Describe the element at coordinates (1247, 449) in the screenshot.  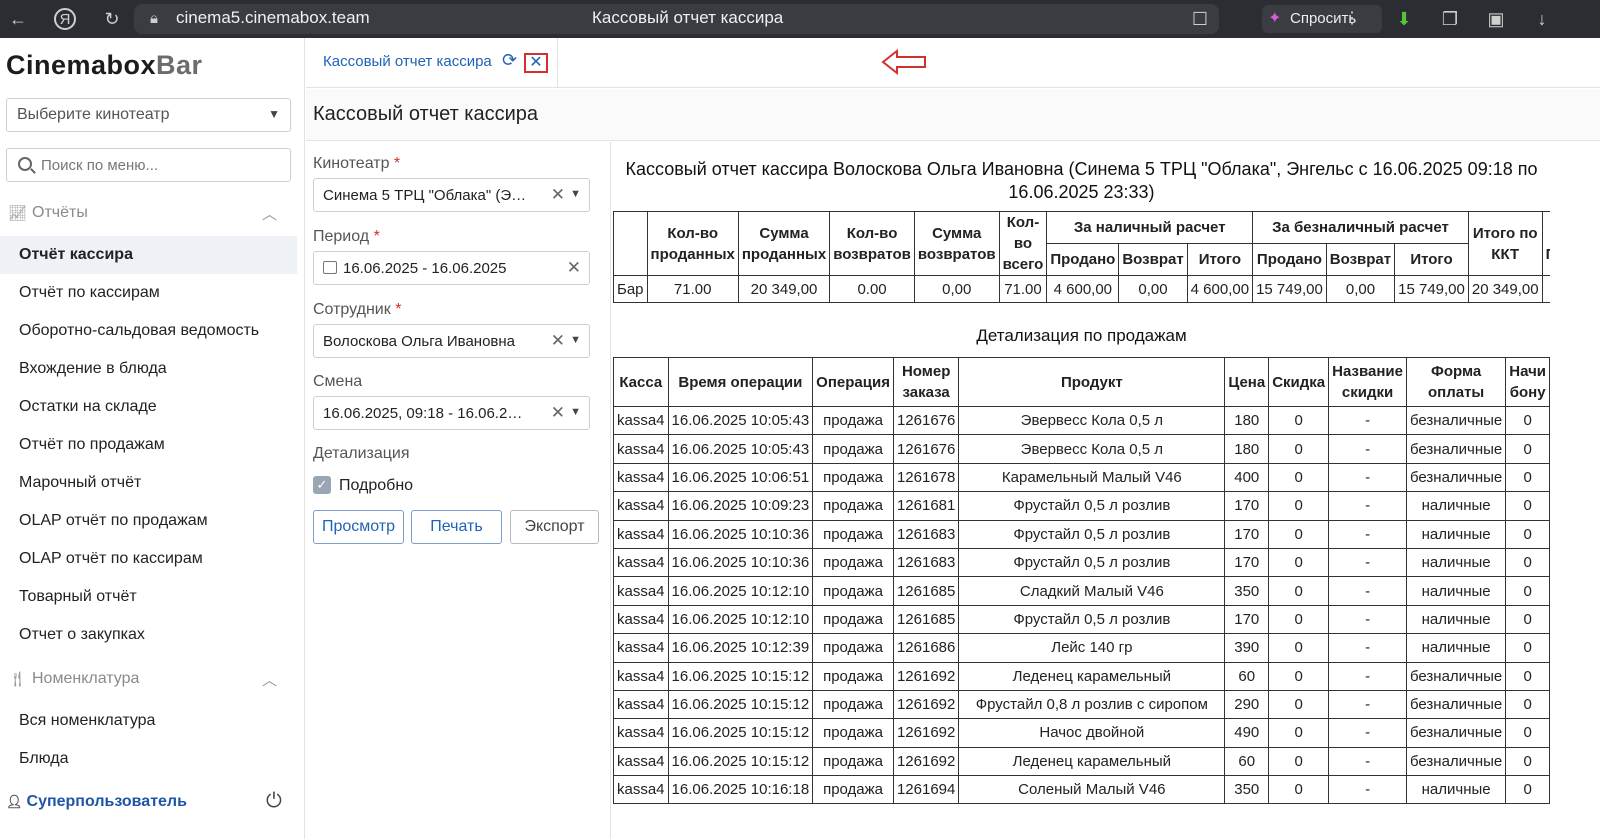
I see `table-cell: 180` at that location.